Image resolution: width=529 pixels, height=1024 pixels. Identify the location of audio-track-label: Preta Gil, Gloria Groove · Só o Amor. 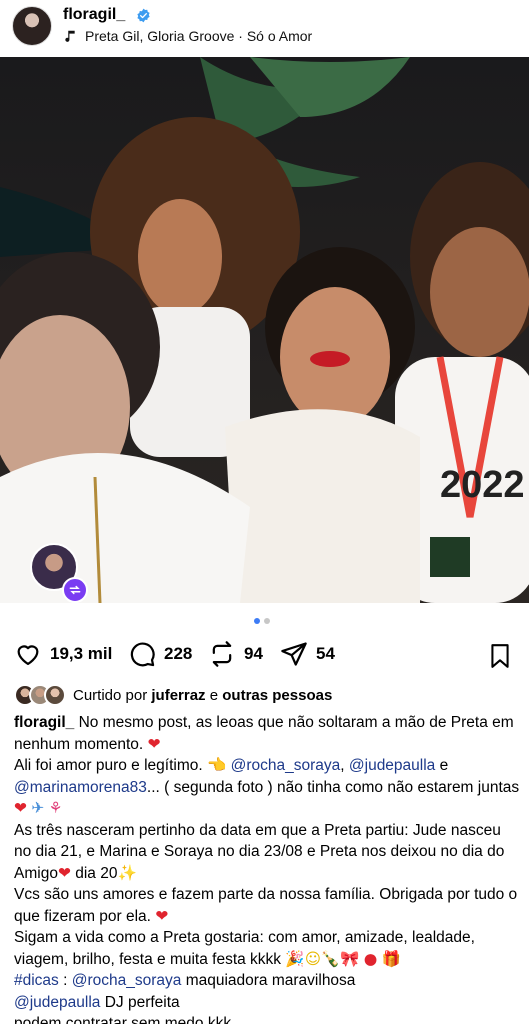
(199, 36).